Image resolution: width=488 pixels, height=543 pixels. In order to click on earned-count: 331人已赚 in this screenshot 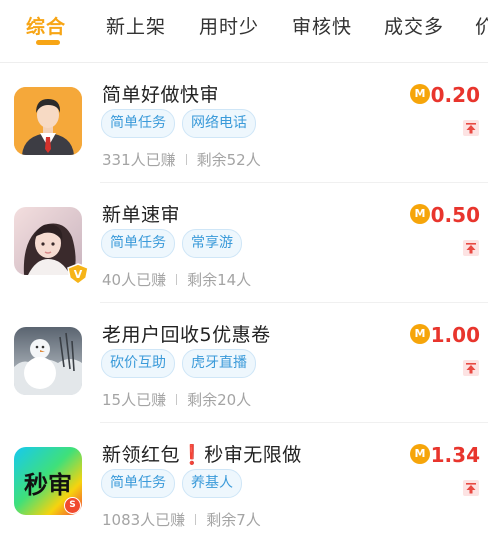, I will do `click(139, 160)`.